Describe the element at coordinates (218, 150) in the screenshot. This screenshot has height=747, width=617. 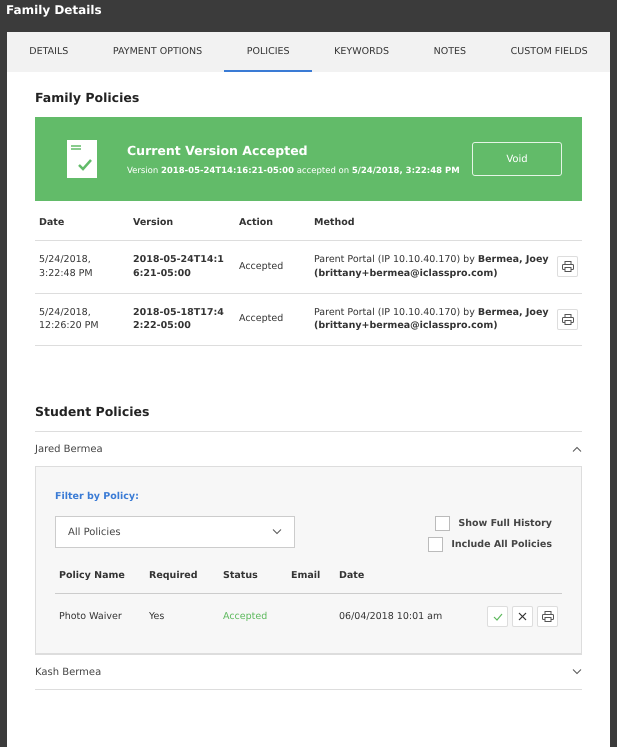
I see `banner-title: Current Version Accepted` at that location.